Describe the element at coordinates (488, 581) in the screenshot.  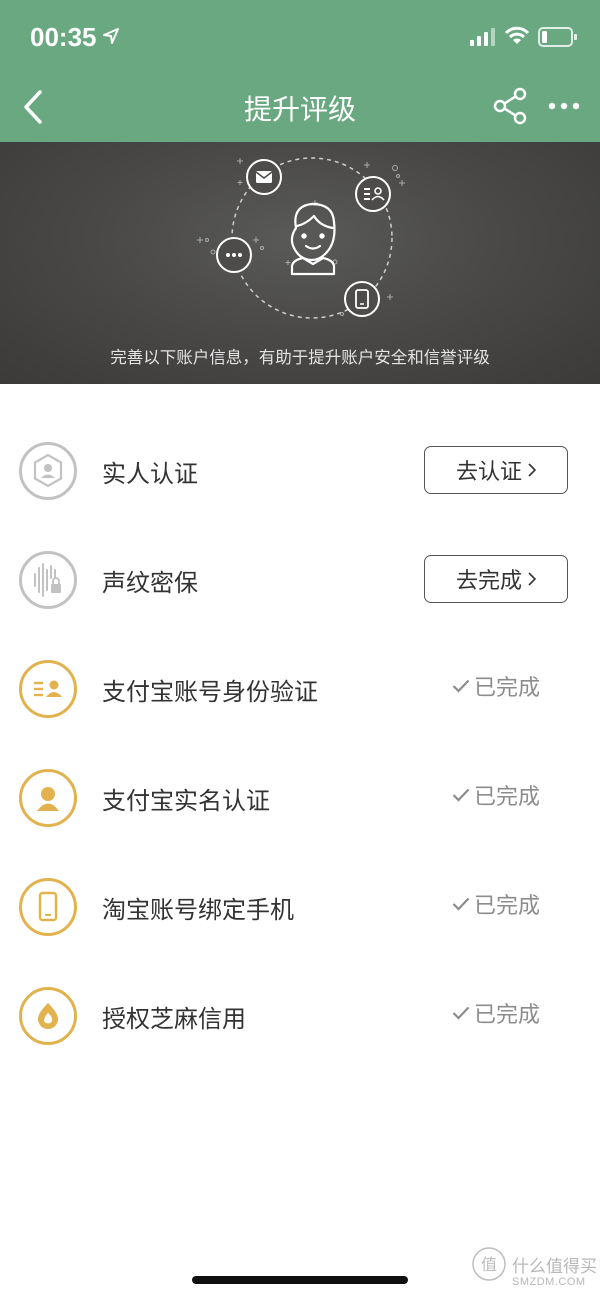
I see `button-label: 去完成` at that location.